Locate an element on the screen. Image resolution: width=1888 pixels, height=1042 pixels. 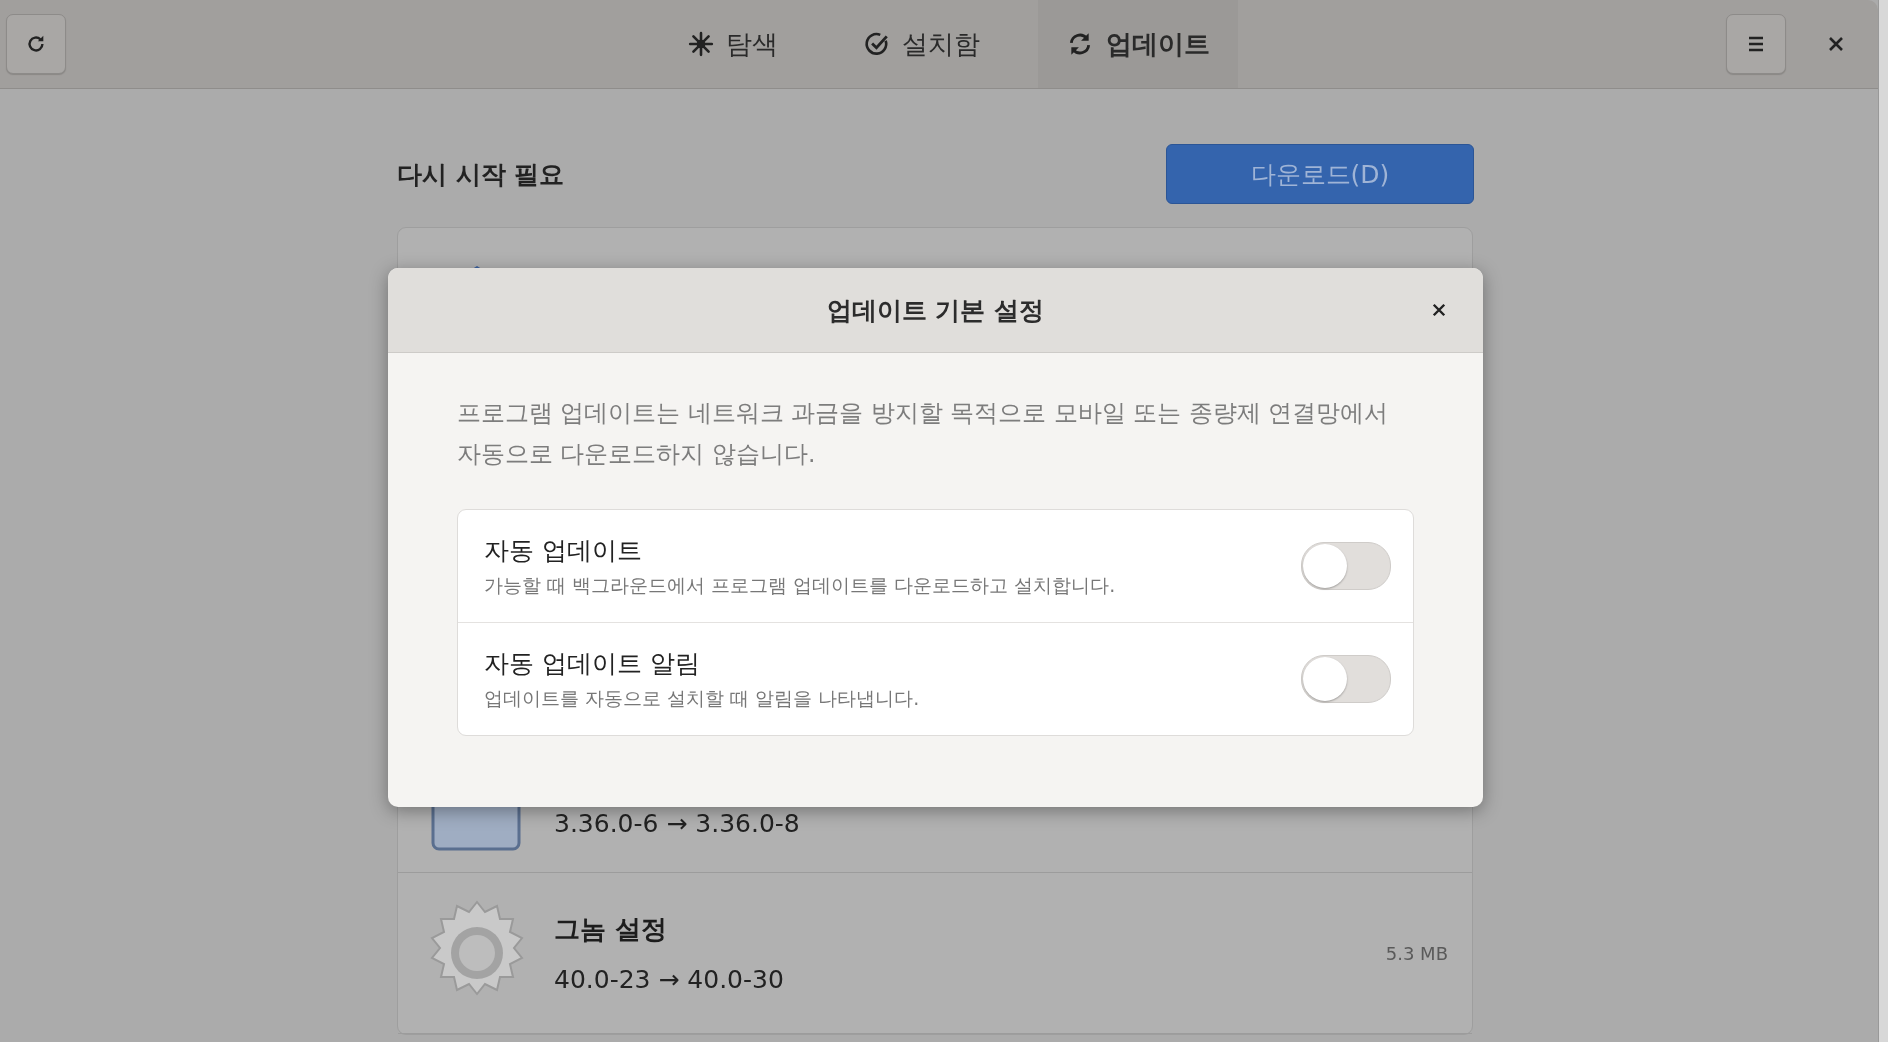
tab: 업데이트 is located at coordinates (1138, 44).